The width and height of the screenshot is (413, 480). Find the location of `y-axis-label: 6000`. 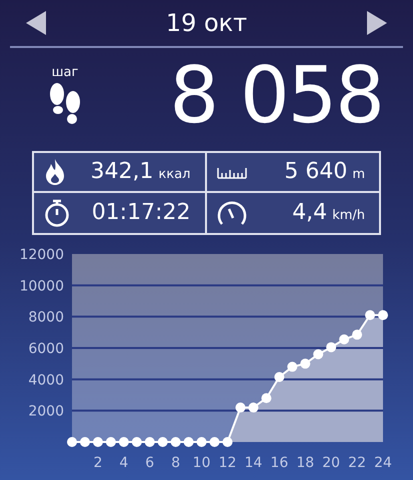

y-axis-label: 6000 is located at coordinates (46, 349).